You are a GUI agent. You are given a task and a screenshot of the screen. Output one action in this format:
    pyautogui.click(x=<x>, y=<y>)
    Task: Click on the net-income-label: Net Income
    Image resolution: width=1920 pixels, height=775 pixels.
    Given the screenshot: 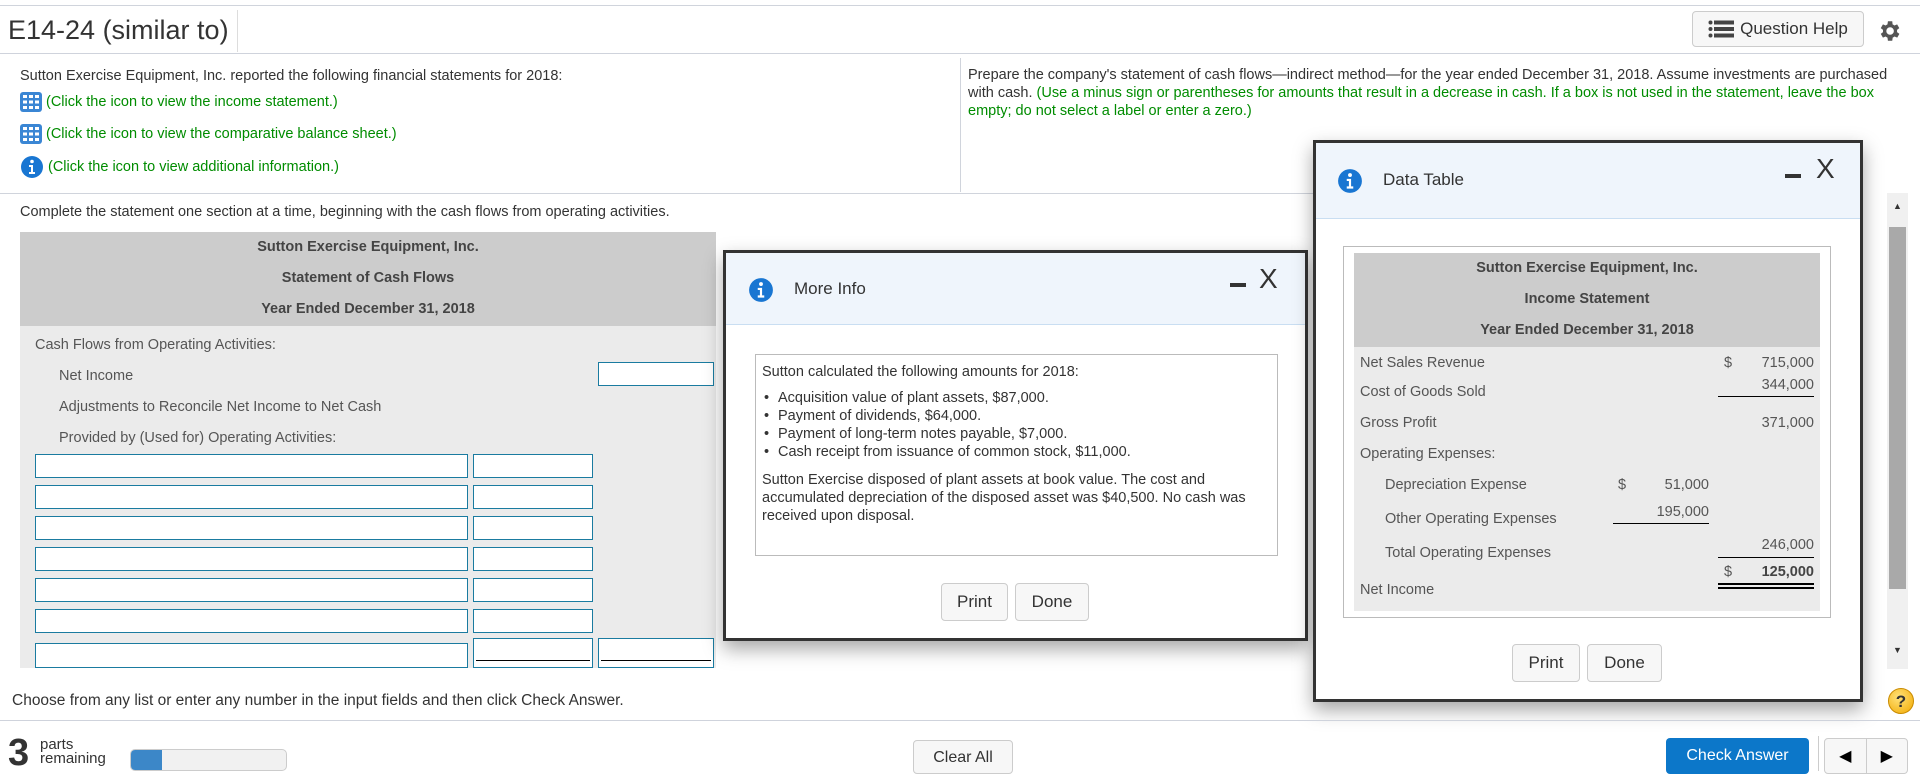 What is the action you would take?
    pyautogui.click(x=1397, y=590)
    